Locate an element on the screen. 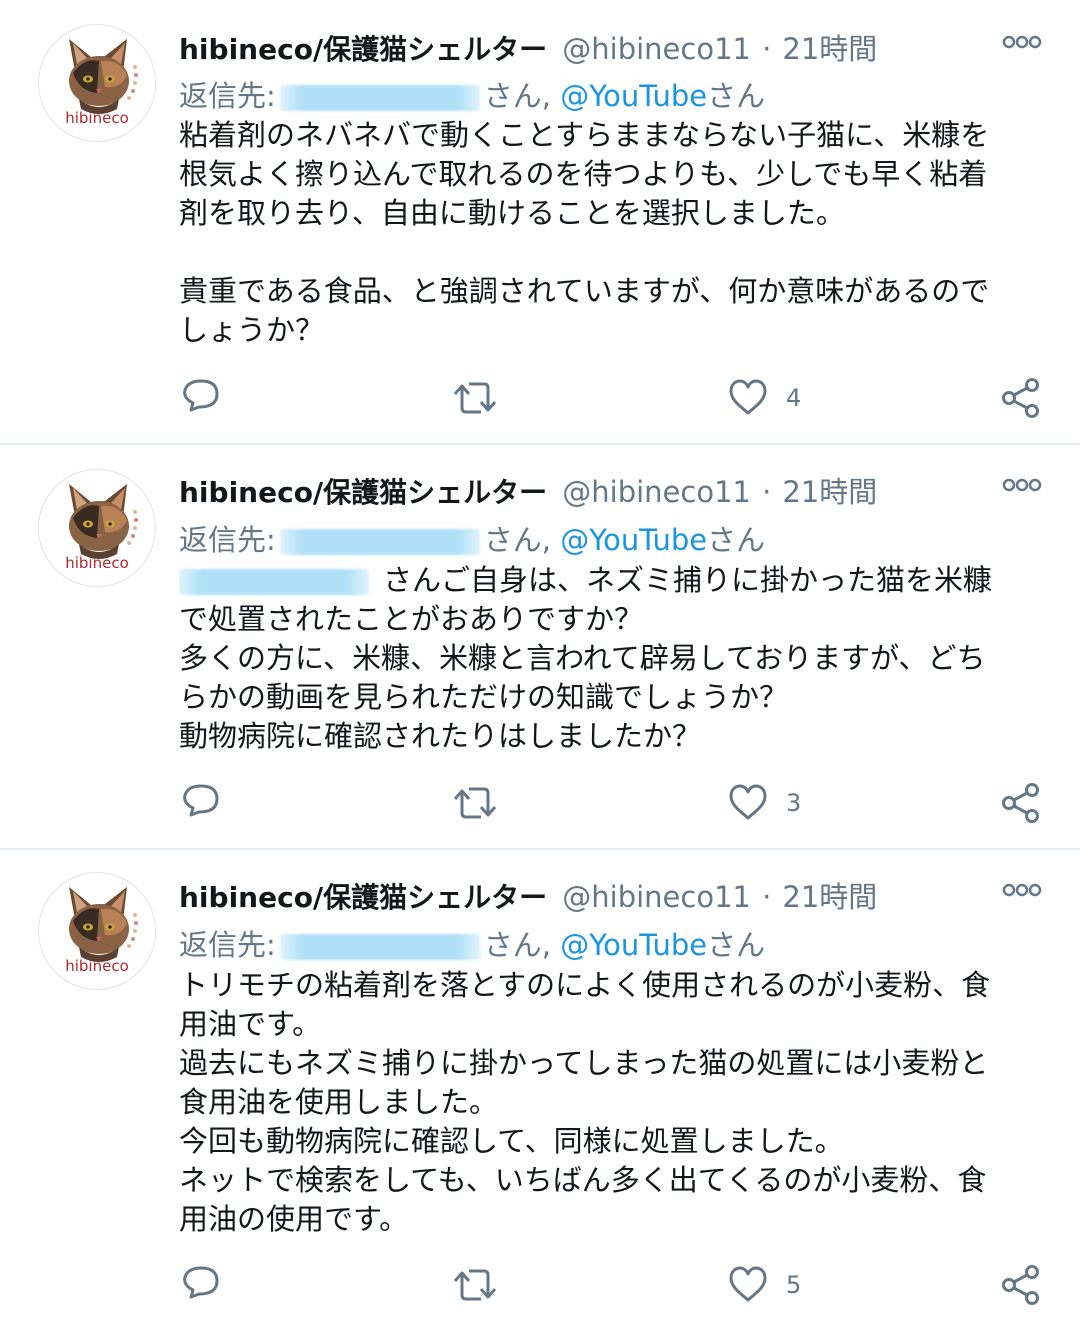  action-bar: 3 is located at coordinates (540, 803).